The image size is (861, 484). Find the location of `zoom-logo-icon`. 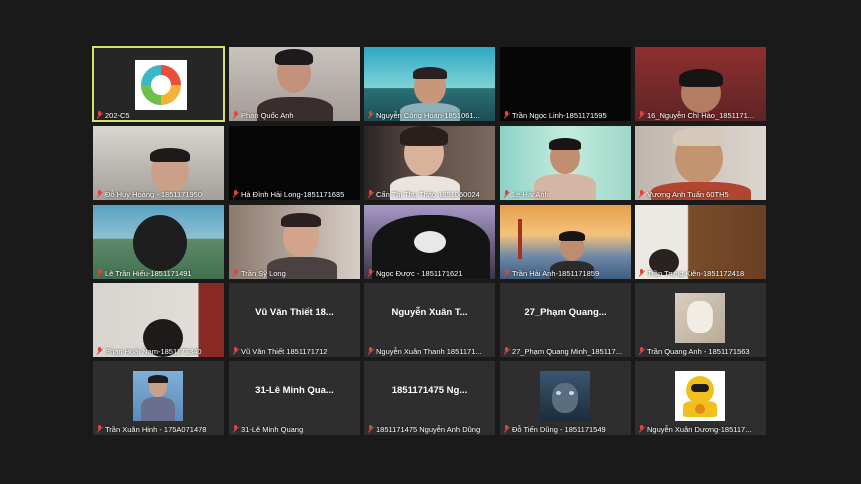

zoom-logo-icon is located at coordinates (161, 85).